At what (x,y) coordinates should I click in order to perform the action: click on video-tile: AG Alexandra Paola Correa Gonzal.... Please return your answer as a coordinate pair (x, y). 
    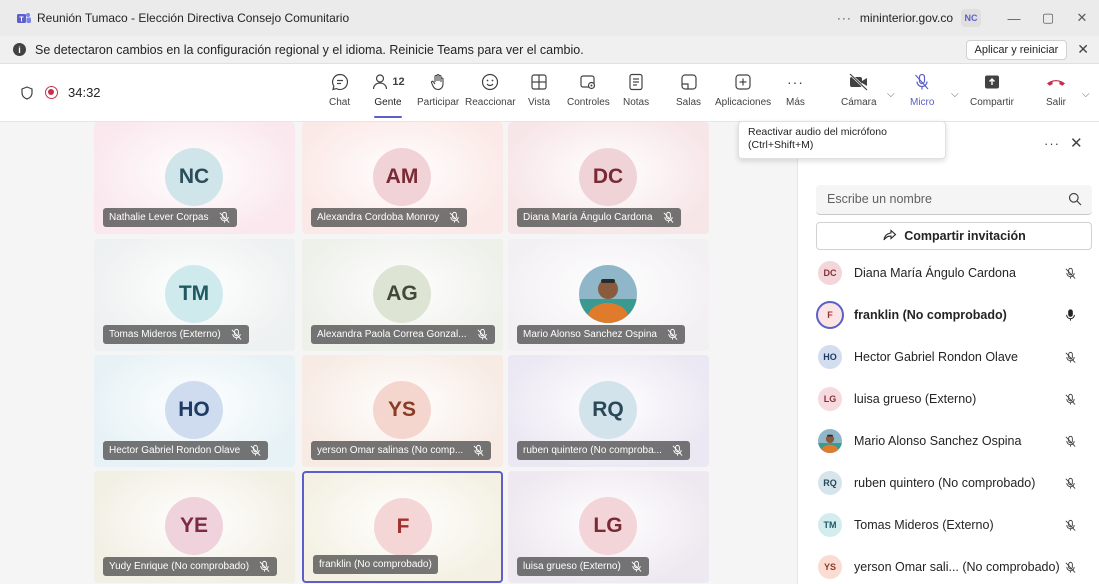
    Looking at the image, I should click on (402, 295).